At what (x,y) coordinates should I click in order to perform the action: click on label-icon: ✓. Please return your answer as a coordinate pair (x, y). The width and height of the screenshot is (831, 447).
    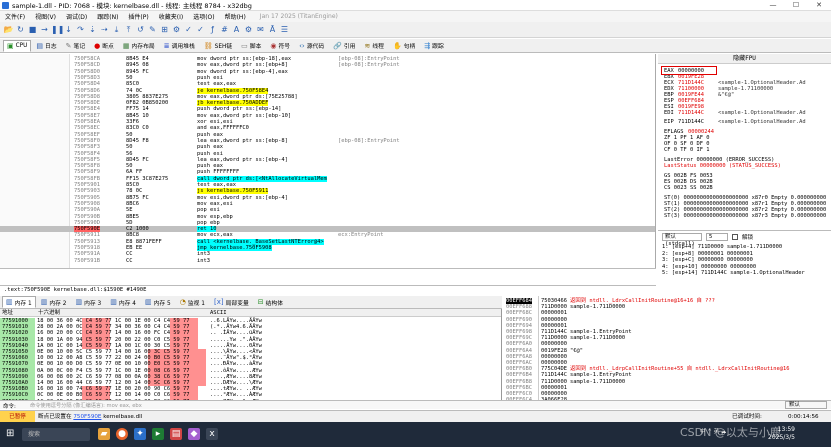
    Looking at the image, I should click on (200, 29).